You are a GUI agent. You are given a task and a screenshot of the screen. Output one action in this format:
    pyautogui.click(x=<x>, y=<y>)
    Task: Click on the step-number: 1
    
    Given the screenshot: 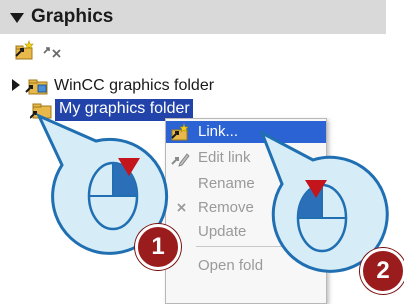 What is the action you would take?
    pyautogui.click(x=158, y=246)
    